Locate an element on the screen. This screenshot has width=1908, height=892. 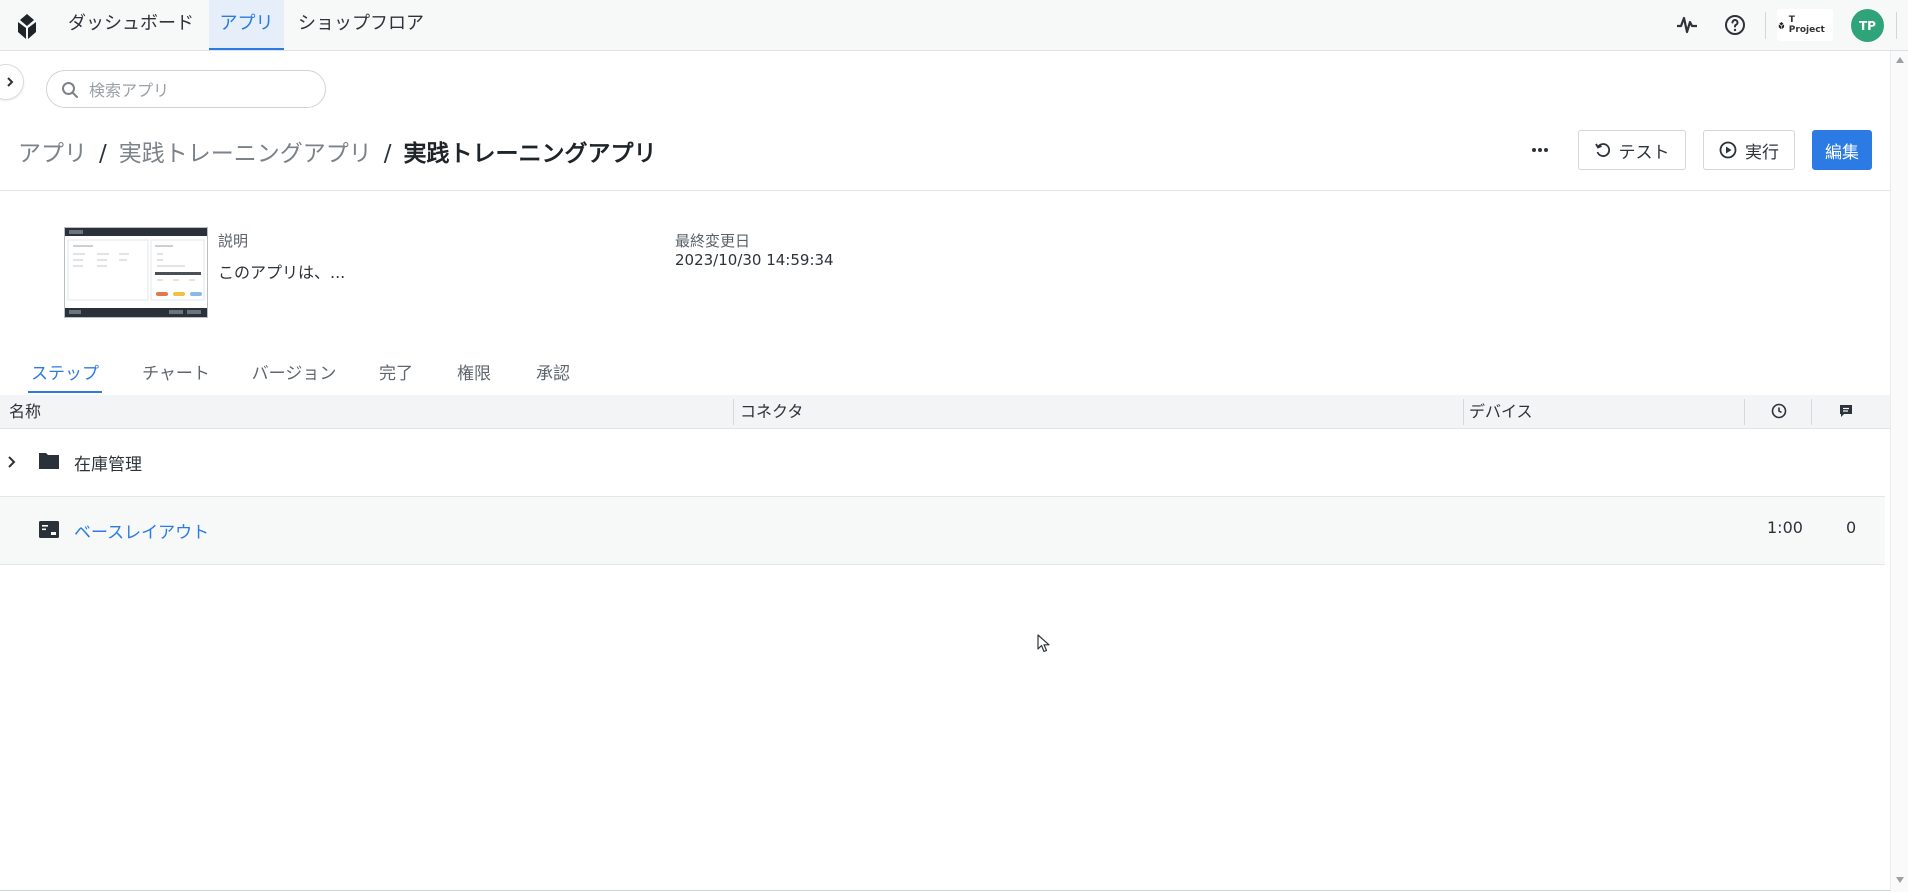
search-input is located at coordinates (199, 90).